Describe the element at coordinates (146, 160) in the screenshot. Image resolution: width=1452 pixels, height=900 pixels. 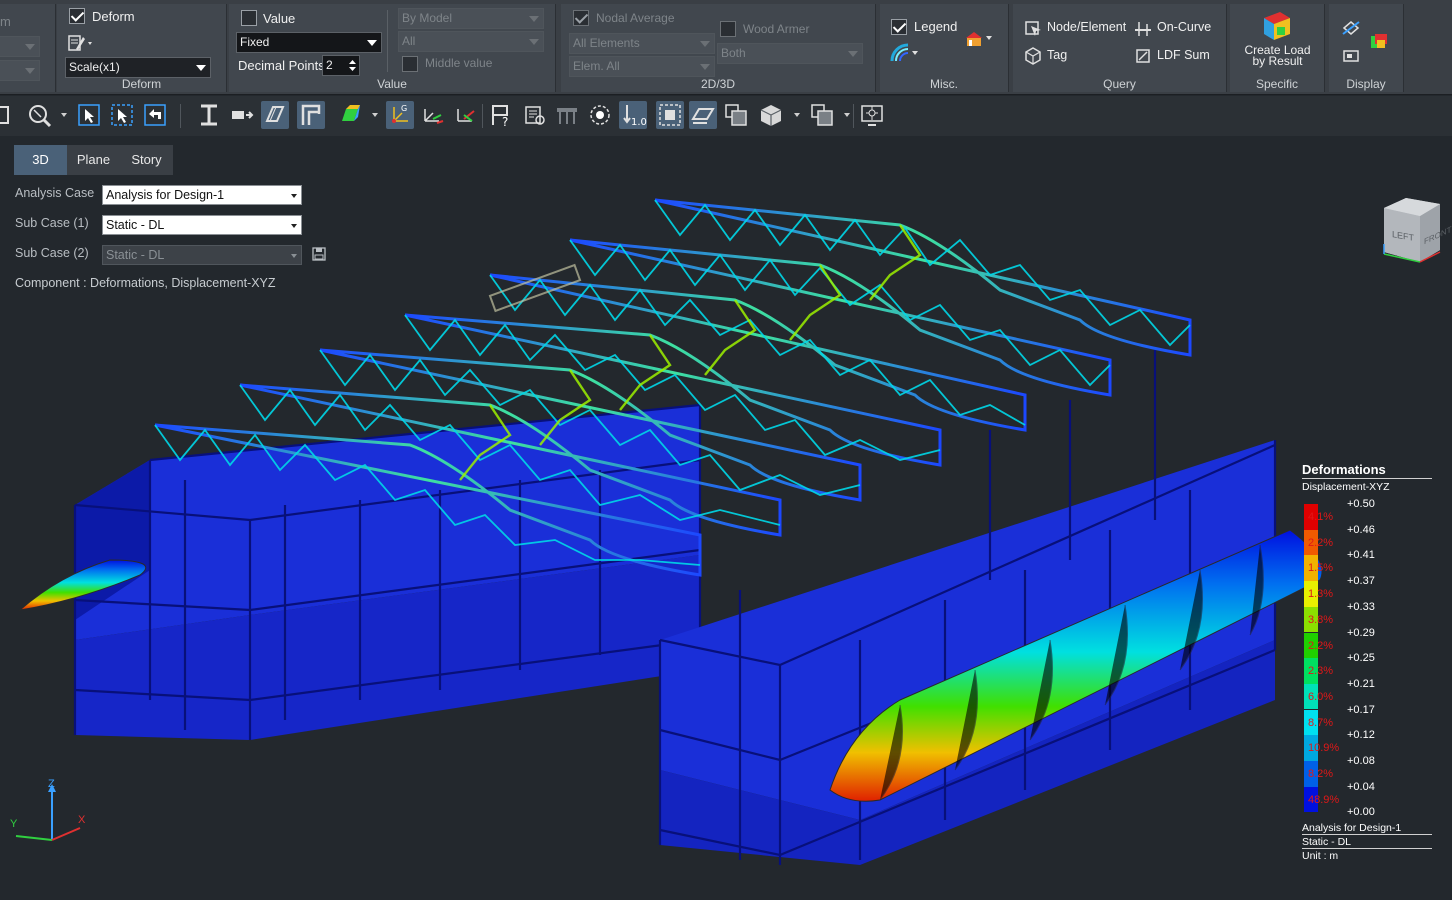
I see `tab-story: Story` at that location.